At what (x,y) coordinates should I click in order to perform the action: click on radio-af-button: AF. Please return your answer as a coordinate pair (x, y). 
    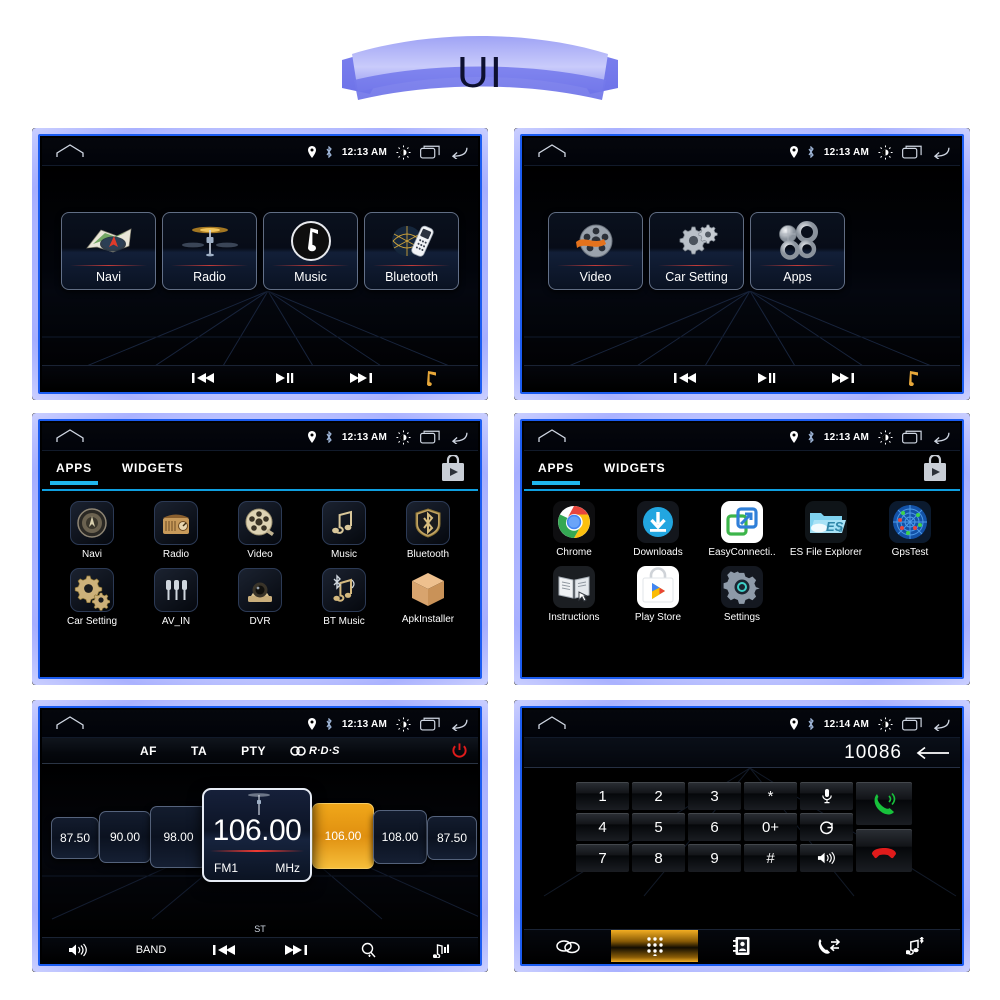
    Looking at the image, I should click on (148, 751).